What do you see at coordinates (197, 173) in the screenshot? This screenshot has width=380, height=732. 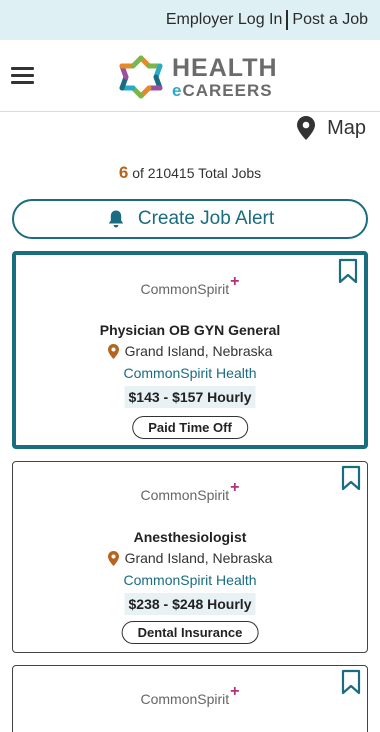 I see `results-total-text: of 210415 Total Jobs` at bounding box center [197, 173].